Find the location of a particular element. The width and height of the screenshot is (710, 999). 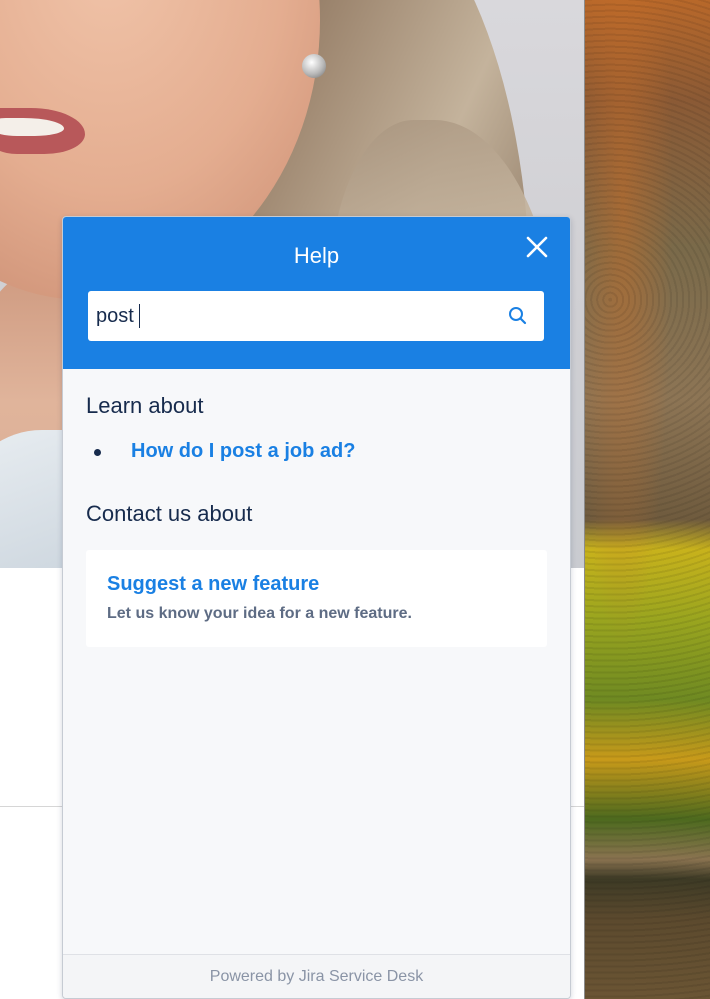

search-box is located at coordinates (316, 316).